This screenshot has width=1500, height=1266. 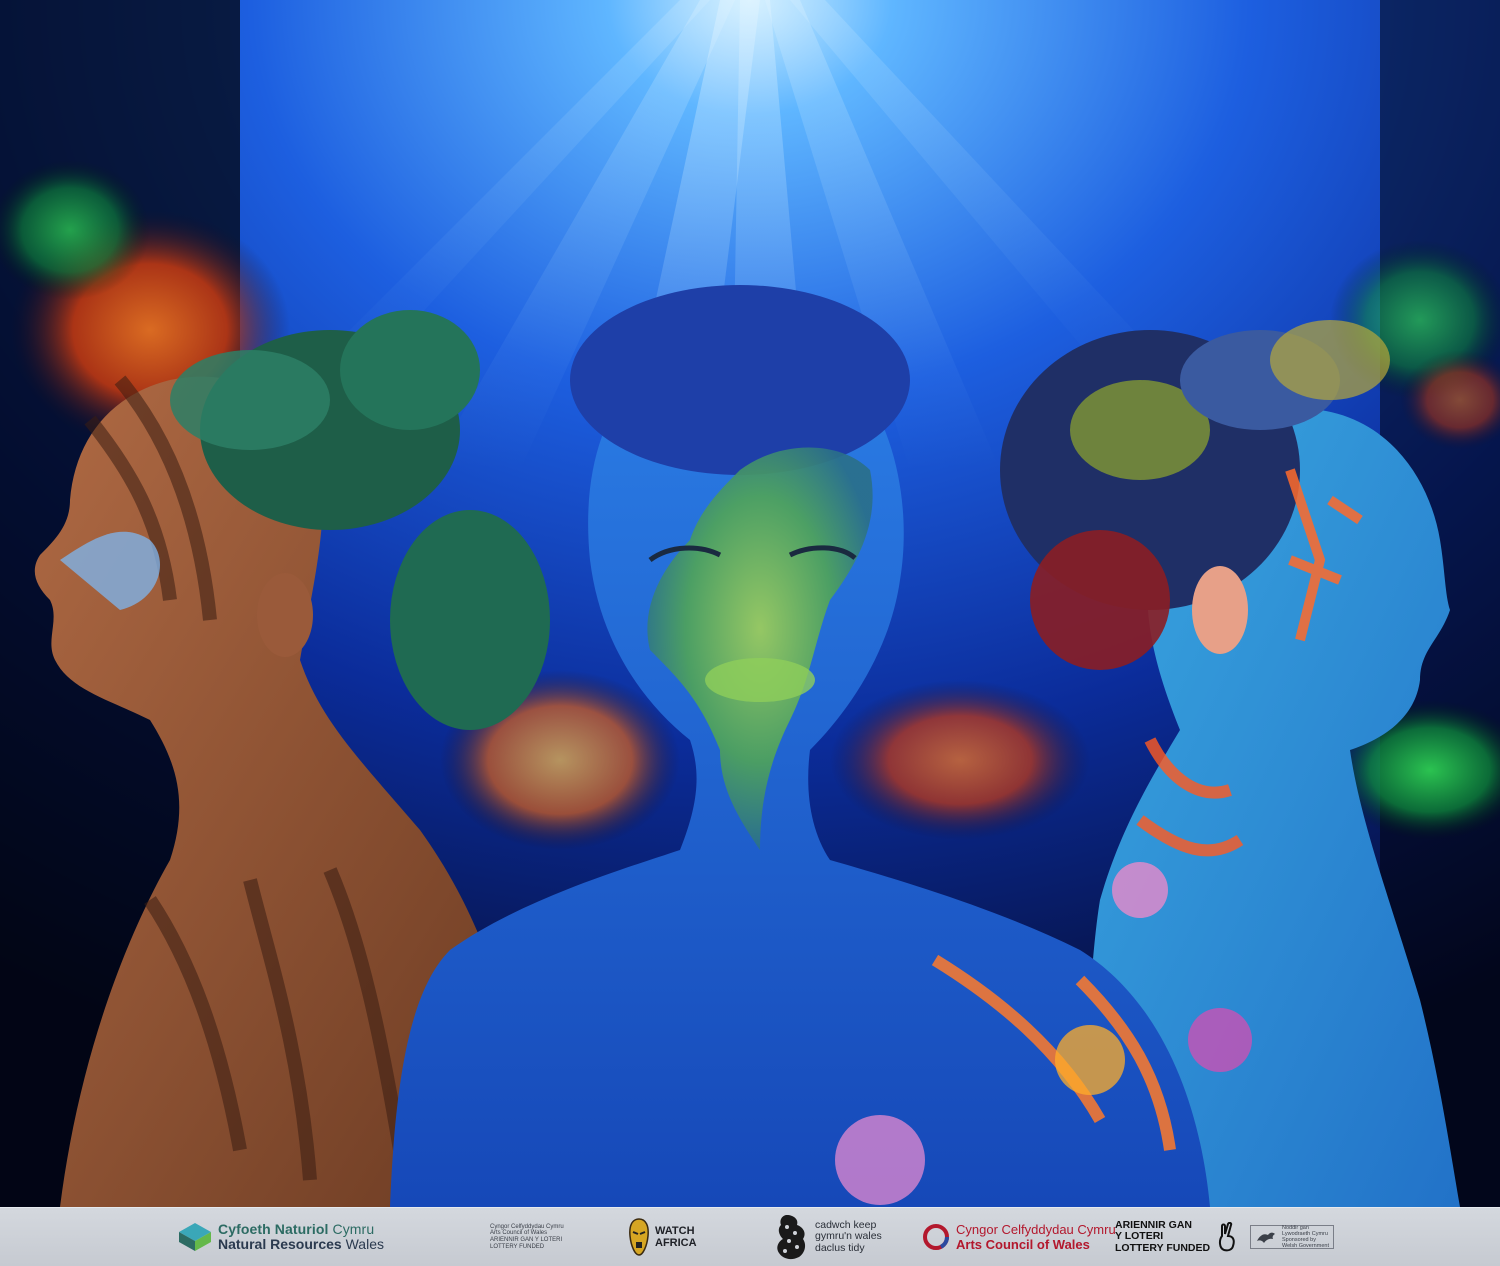 What do you see at coordinates (351, 1229) in the screenshot?
I see `nrw-line1-lite: Cymru` at bounding box center [351, 1229].